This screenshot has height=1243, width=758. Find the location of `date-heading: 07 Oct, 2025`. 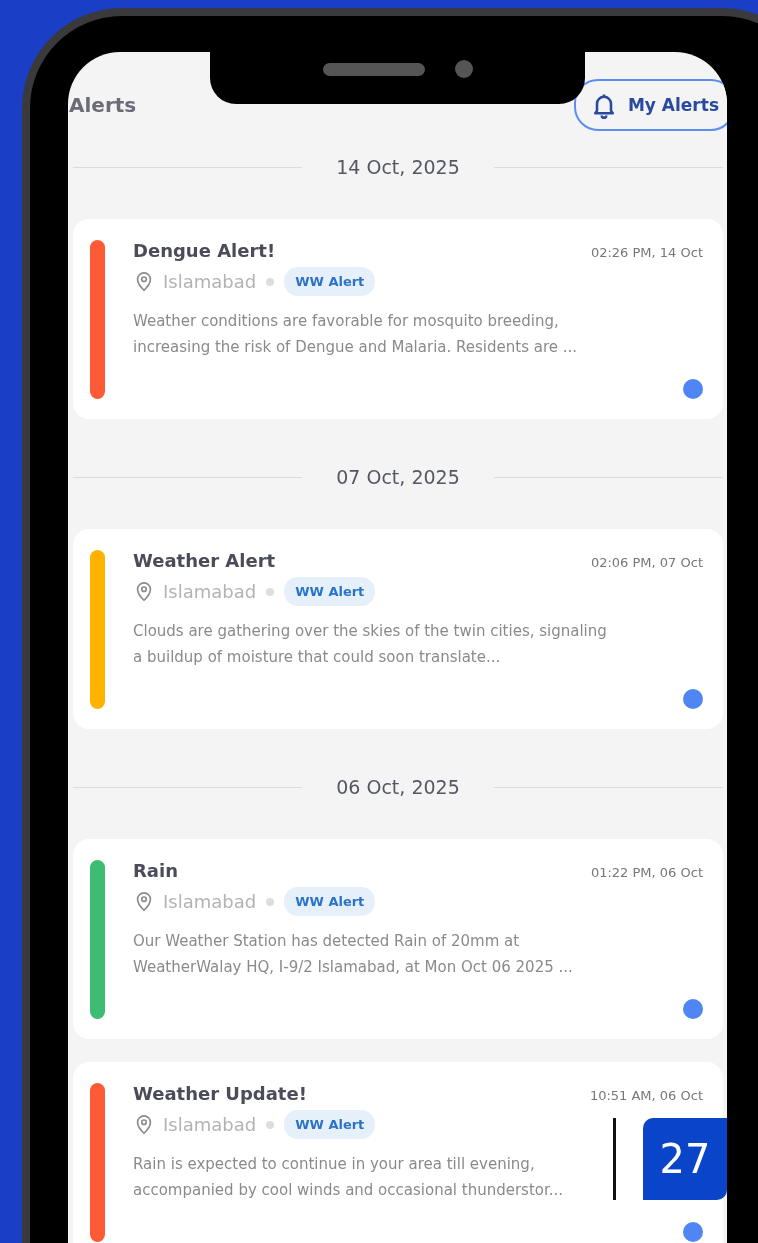

date-heading: 07 Oct, 2025 is located at coordinates (398, 477).